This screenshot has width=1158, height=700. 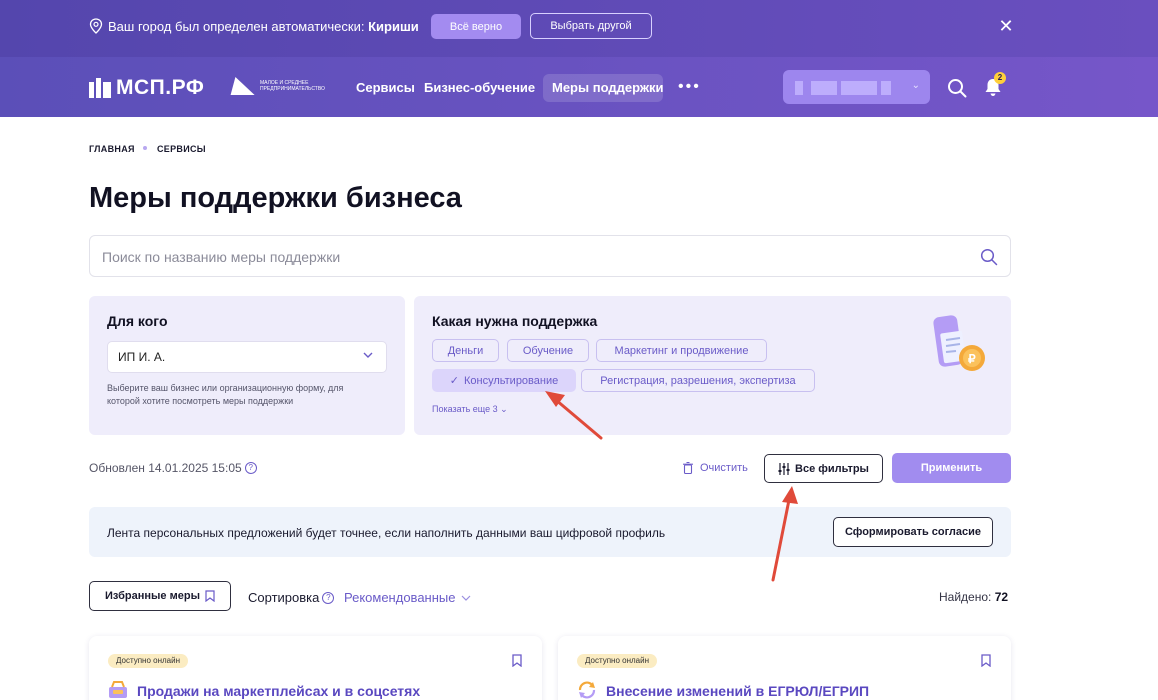 I want to click on clear-filters-button: Очистить, so click(x=715, y=468).